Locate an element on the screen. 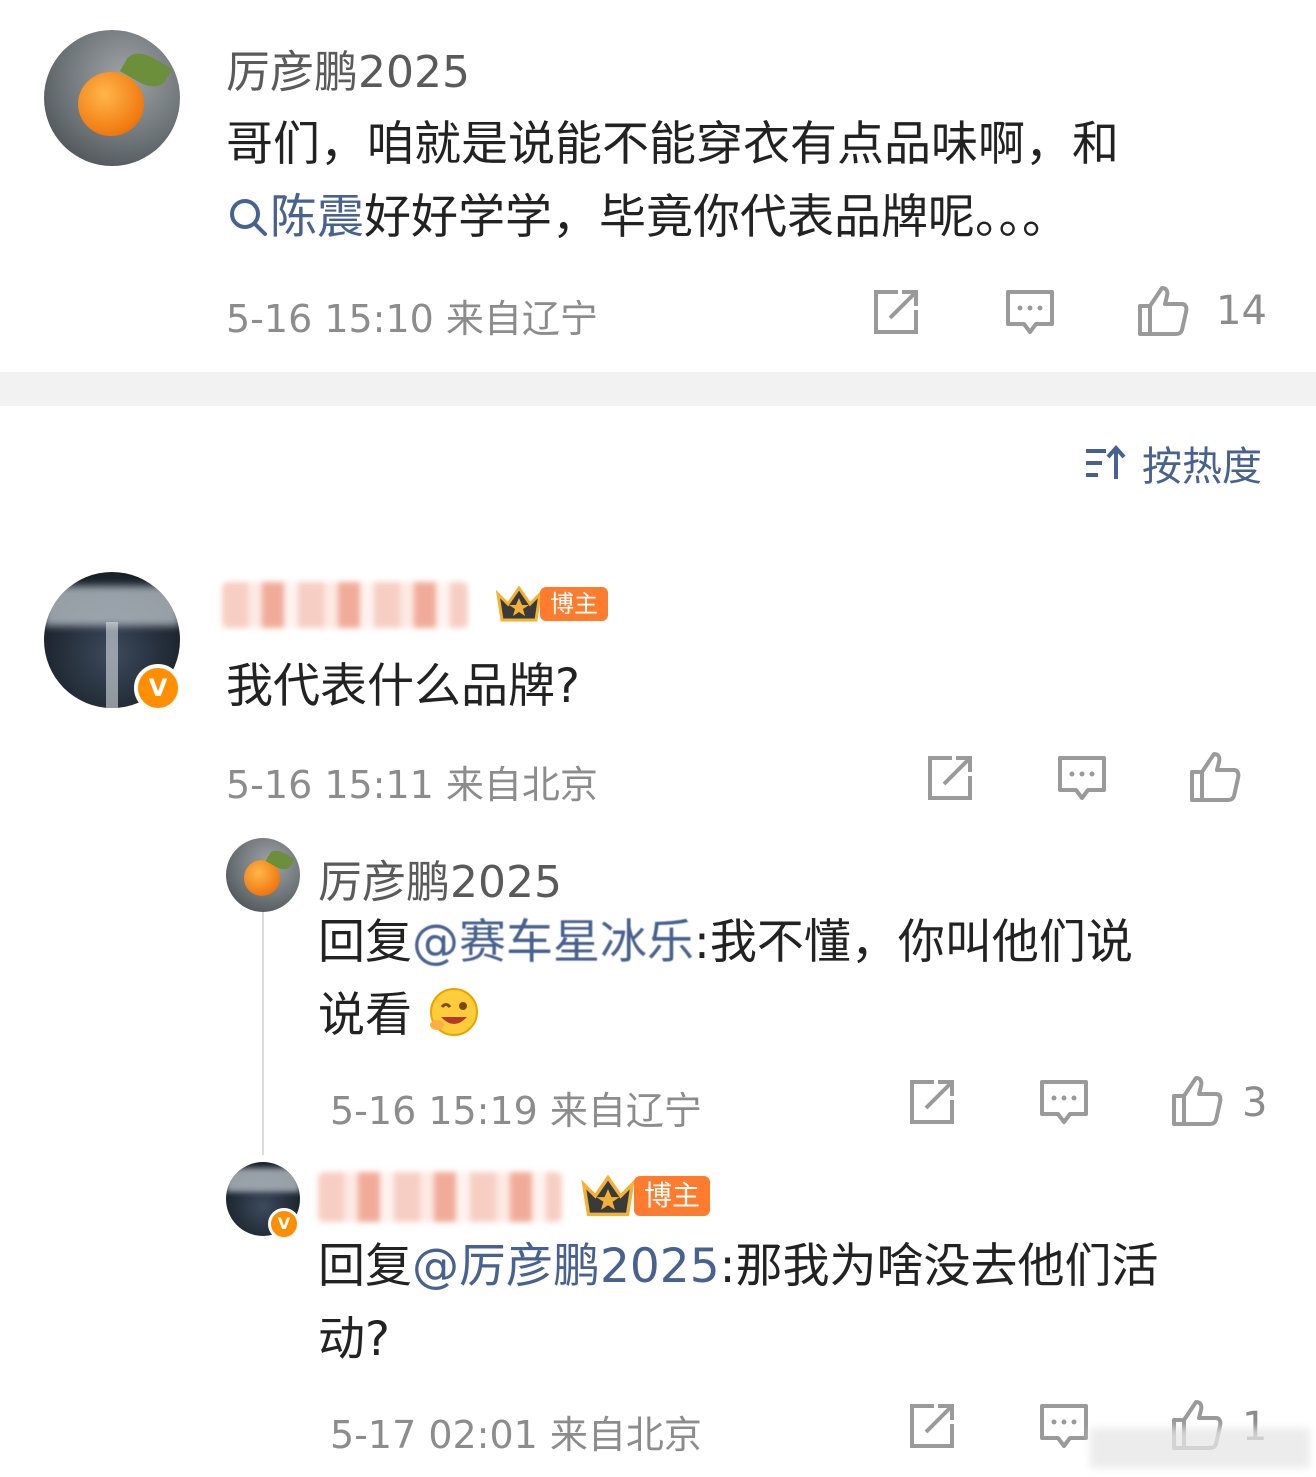 The image size is (1316, 1477). reply-line-1-text: :我不懂，你叫他们说 is located at coordinates (913, 942).